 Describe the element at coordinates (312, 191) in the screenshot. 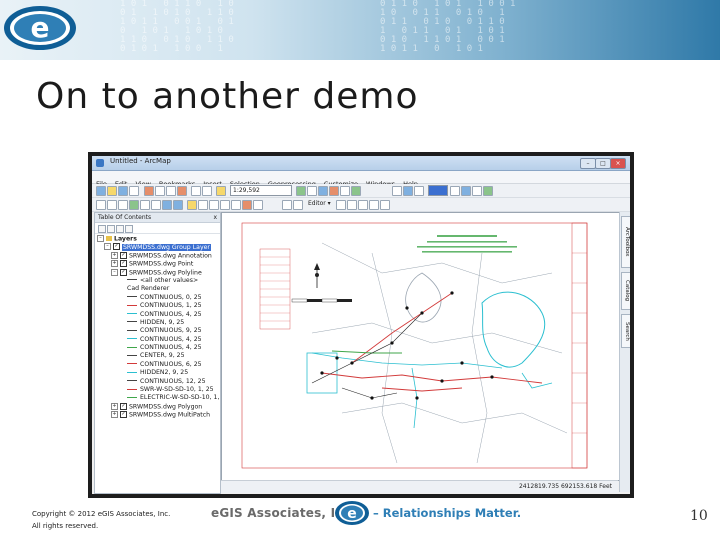

I see `toc-window-icon` at that location.